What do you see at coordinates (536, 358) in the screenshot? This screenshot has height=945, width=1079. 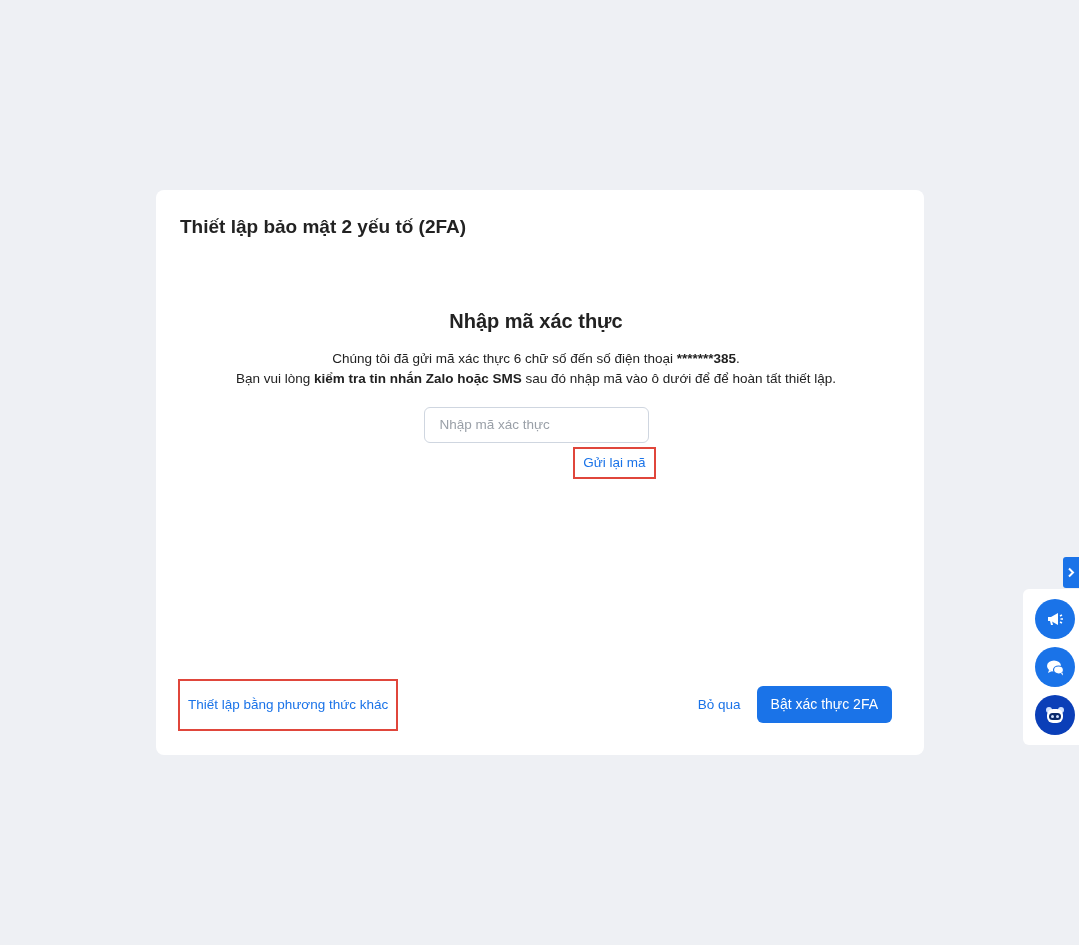 I see `message-text: Chúng tôi đã gửi mã xác thực 6 chữ số đến số điện thoại *******385.` at bounding box center [536, 358].